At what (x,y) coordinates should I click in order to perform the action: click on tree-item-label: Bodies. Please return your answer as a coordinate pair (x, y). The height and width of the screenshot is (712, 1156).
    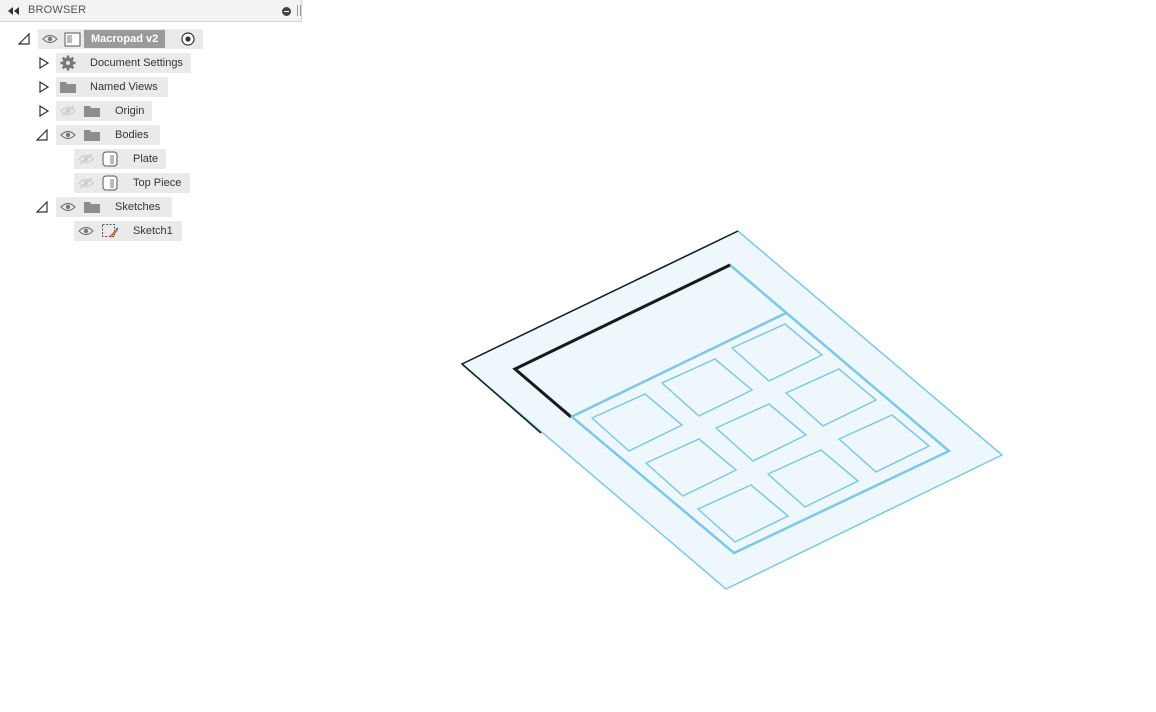
    Looking at the image, I should click on (132, 135).